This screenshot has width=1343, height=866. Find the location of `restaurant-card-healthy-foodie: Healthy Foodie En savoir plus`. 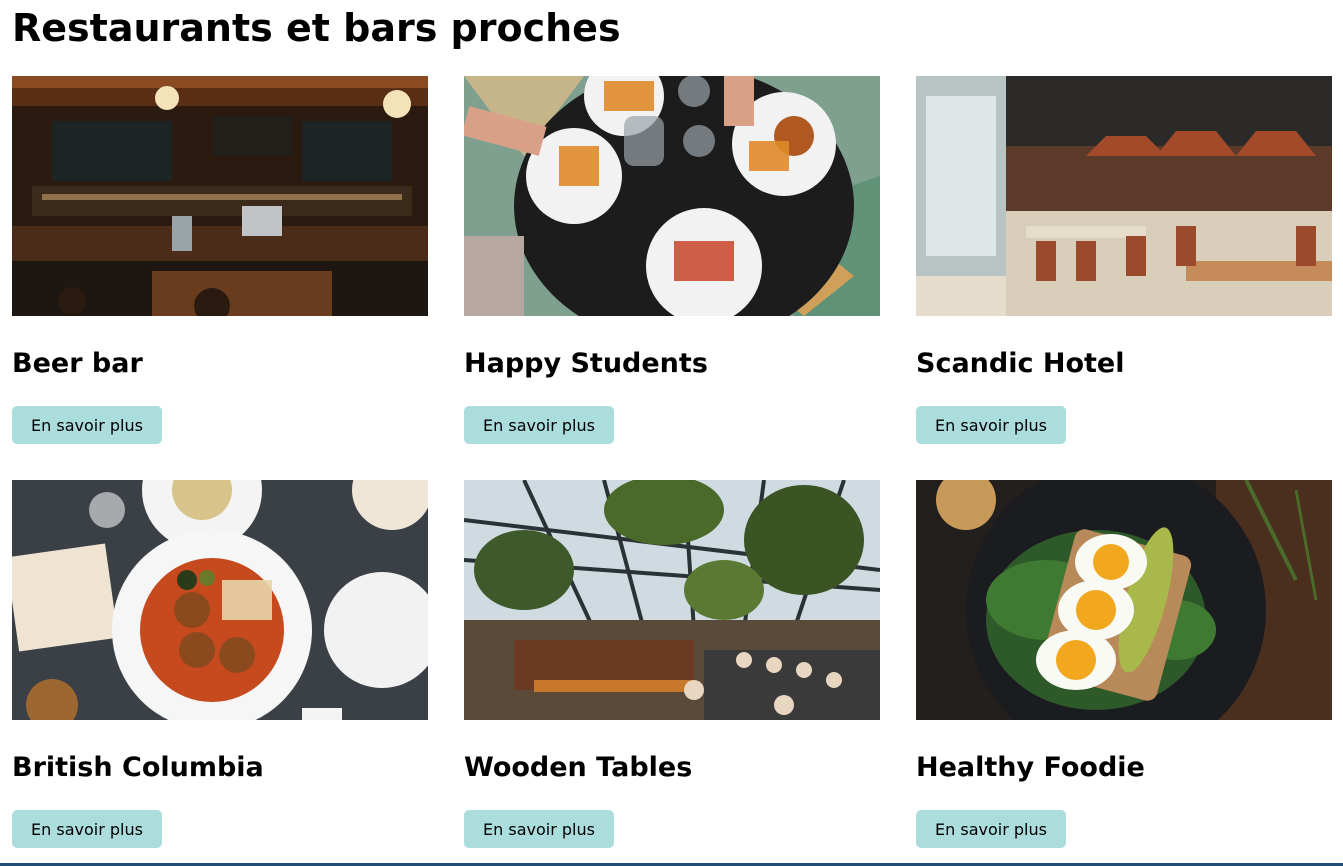

restaurant-card-healthy-foodie: Healthy Foodie En savoir plus is located at coordinates (1124, 664).